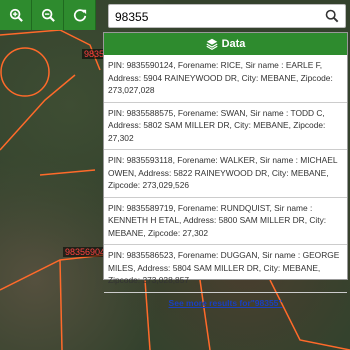 The width and height of the screenshot is (350, 350). What do you see at coordinates (215, 17) in the screenshot?
I see `search-input` at bounding box center [215, 17].